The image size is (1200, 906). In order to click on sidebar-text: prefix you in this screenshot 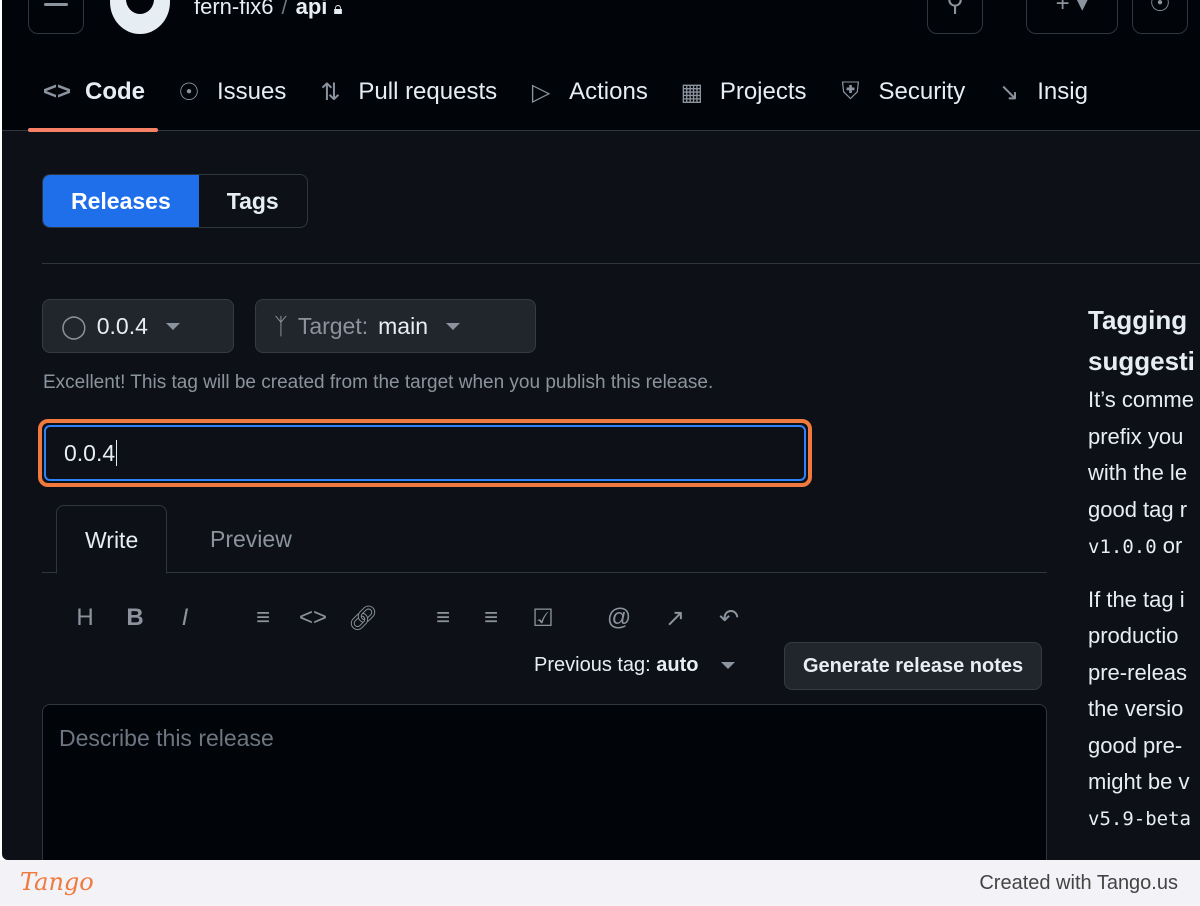, I will do `click(1136, 436)`.